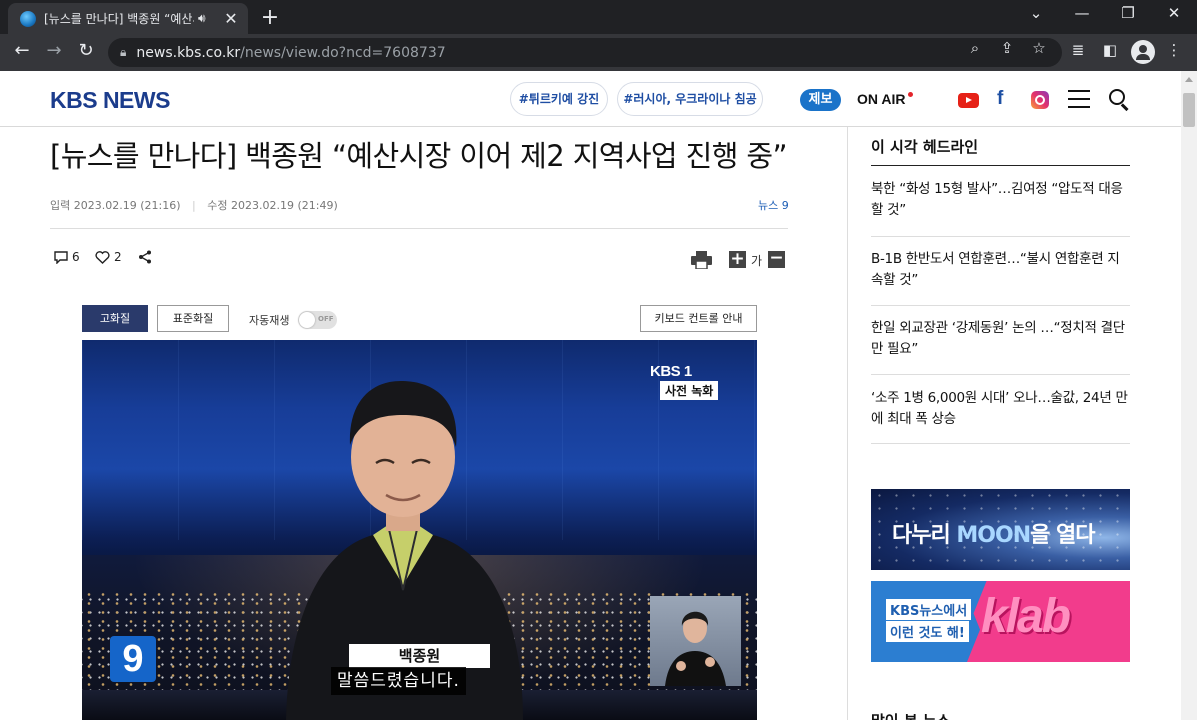 The width and height of the screenshot is (1197, 720). What do you see at coordinates (326, 319) in the screenshot?
I see `autoplay-state: OFF` at bounding box center [326, 319].